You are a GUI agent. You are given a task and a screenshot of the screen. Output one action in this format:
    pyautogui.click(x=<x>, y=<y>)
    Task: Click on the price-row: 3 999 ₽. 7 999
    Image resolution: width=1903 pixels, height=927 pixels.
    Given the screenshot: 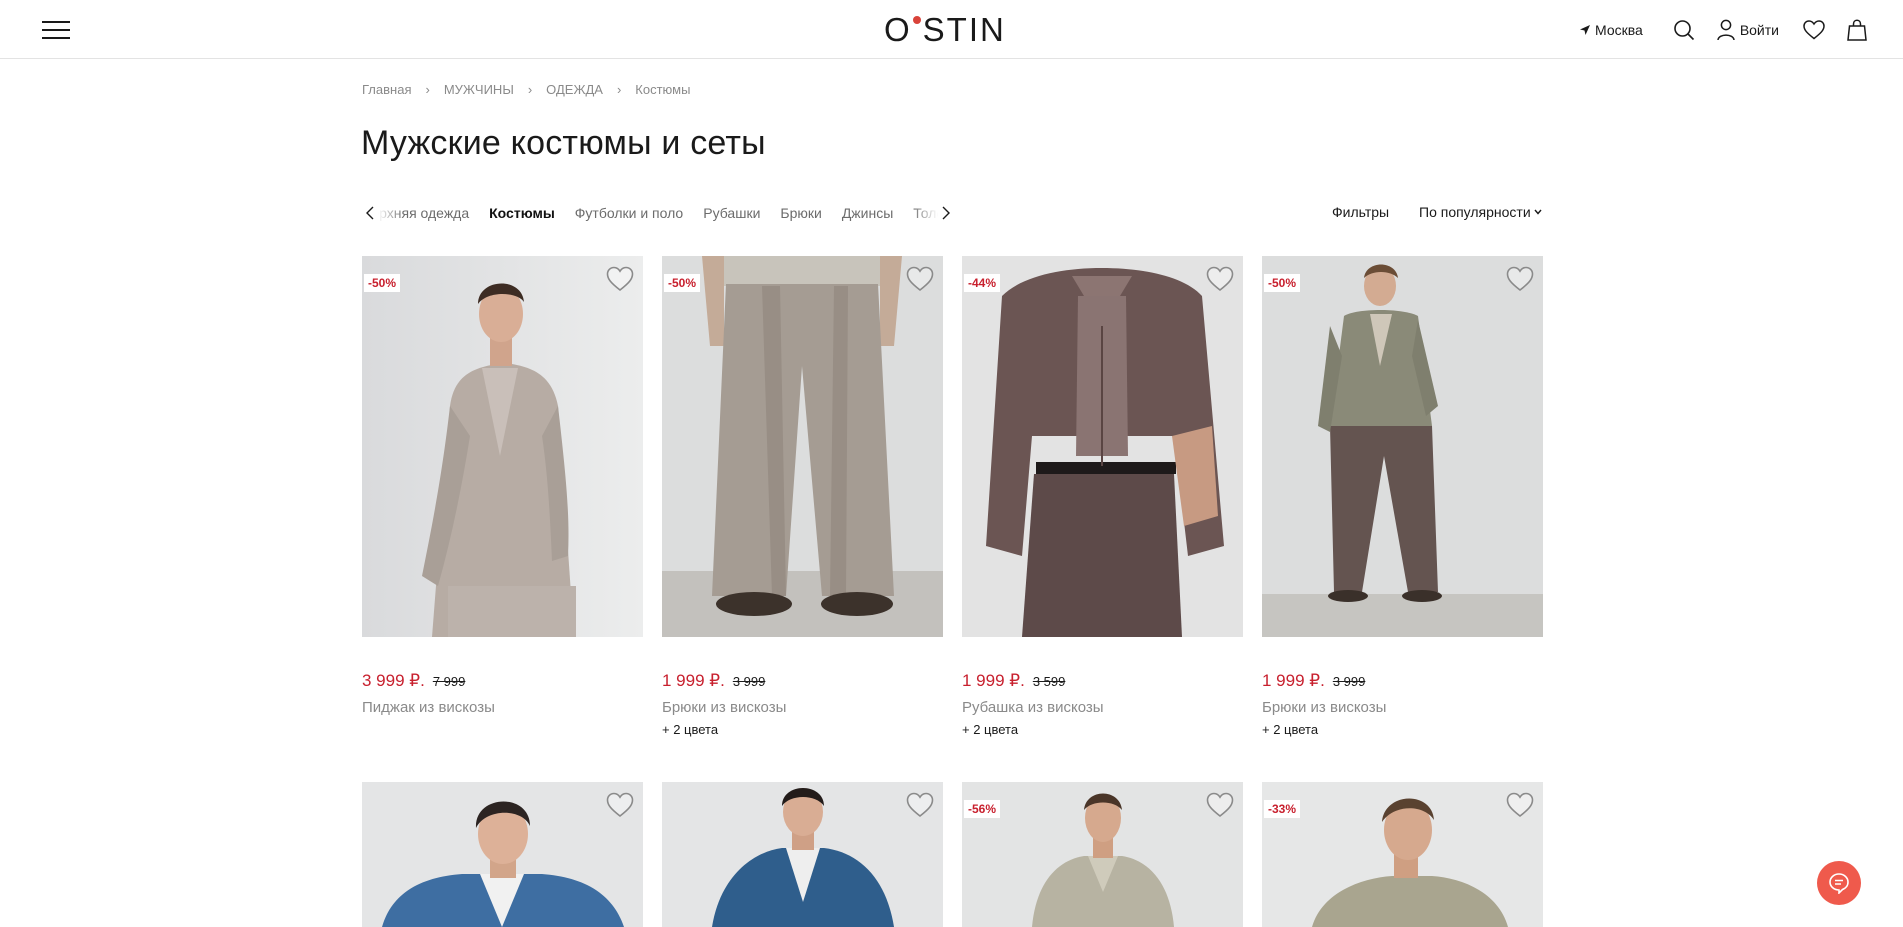 What is the action you would take?
    pyautogui.click(x=502, y=681)
    